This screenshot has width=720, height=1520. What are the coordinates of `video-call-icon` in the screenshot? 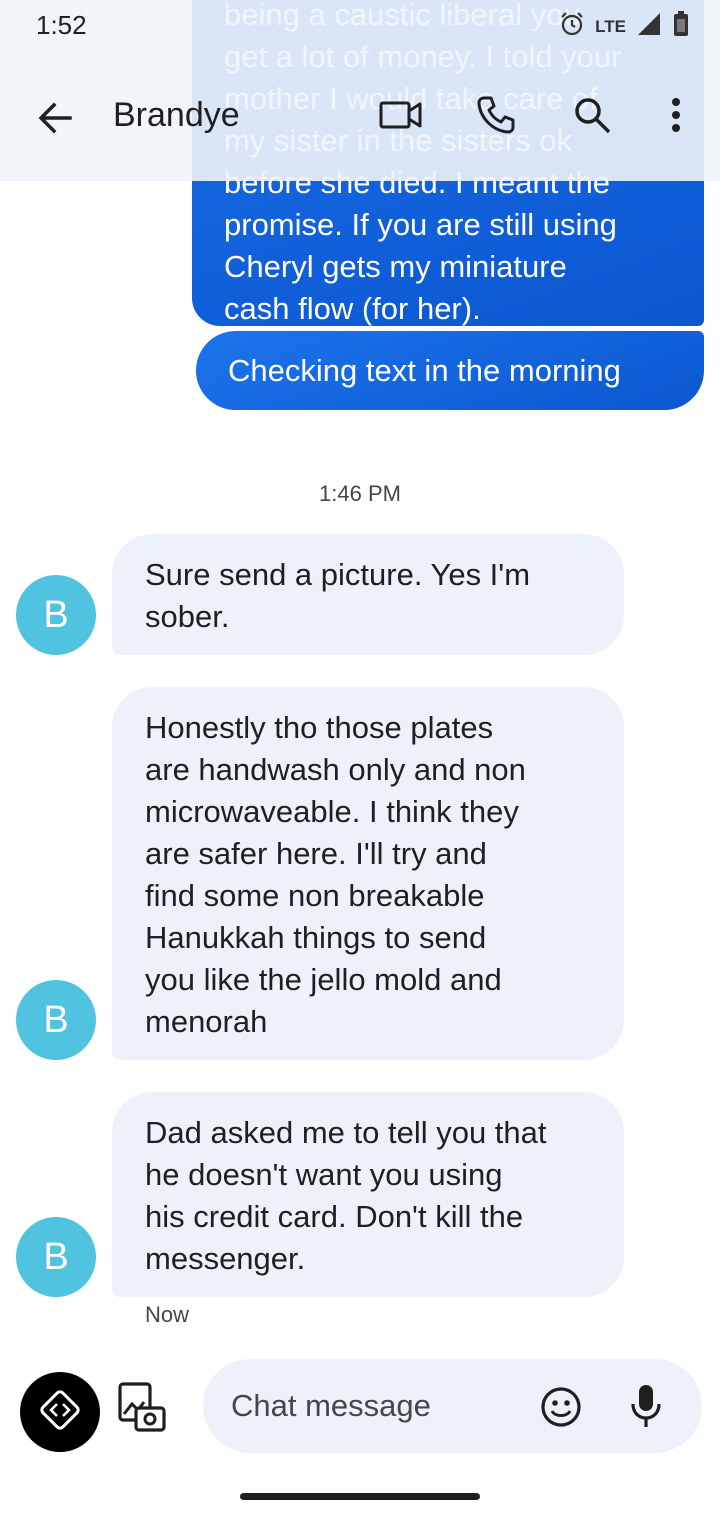 It's located at (401, 117).